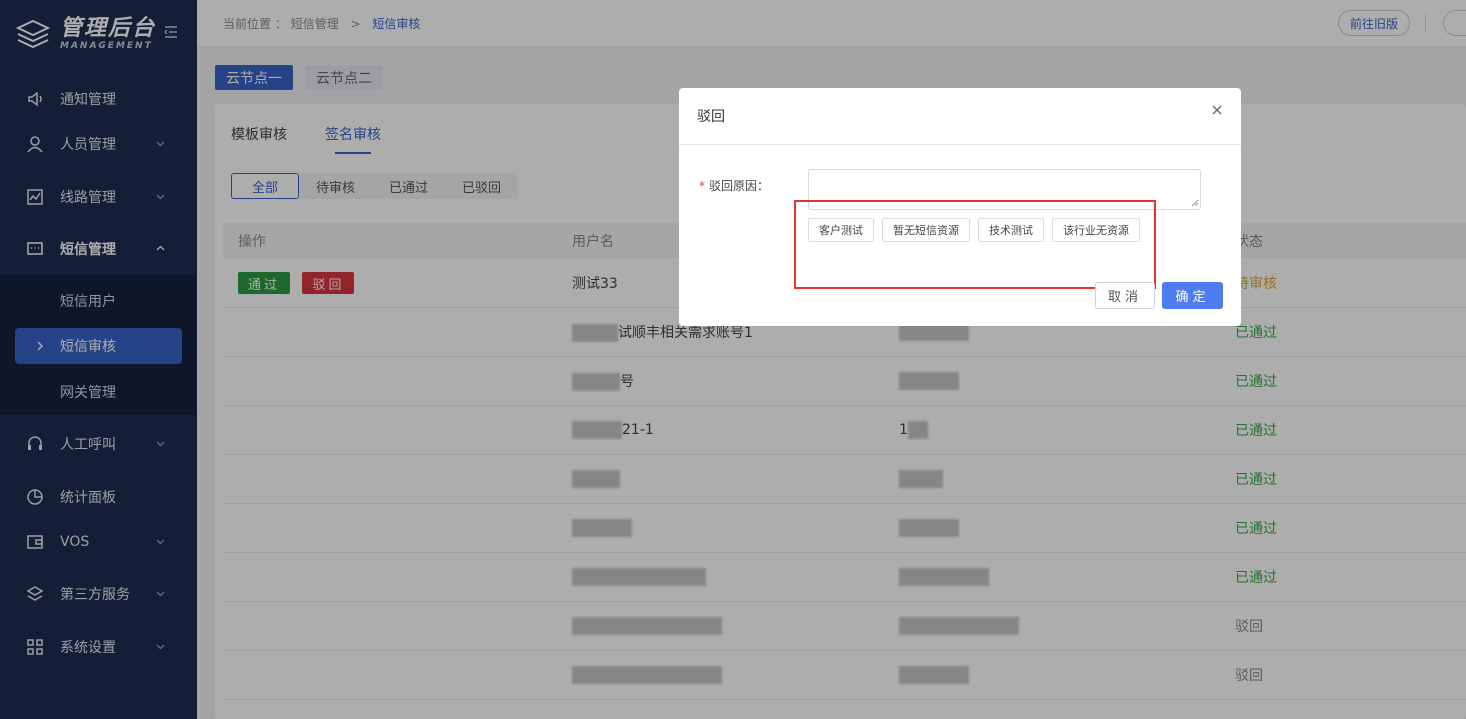 The height and width of the screenshot is (719, 1466). I want to click on reason-label-text: 驳回原因：, so click(739, 186).